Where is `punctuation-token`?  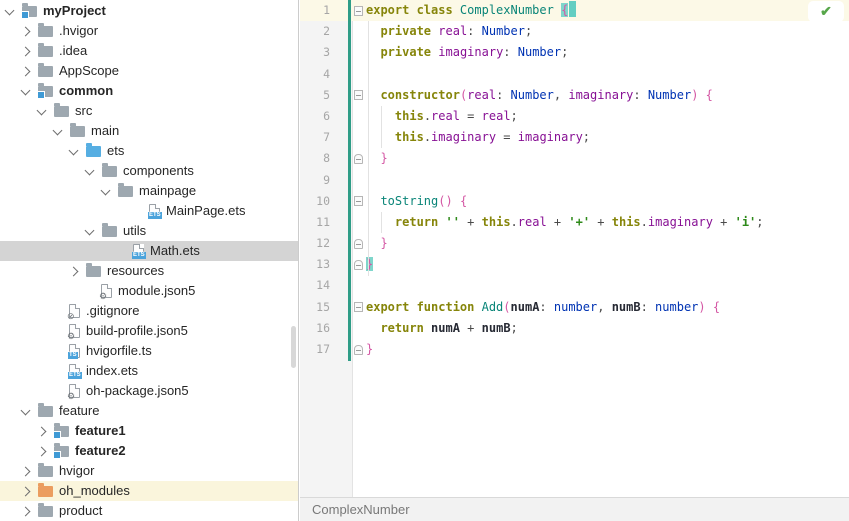
punctuation-token is located at coordinates (441, 222).